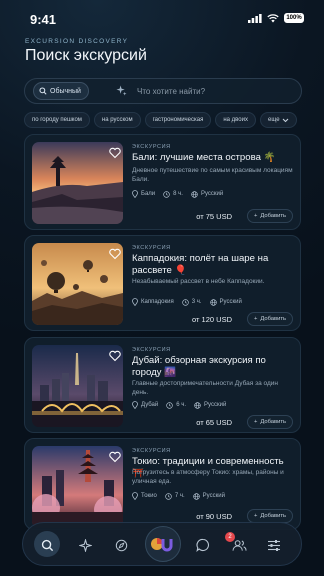 The image size is (324, 576). I want to click on meta-location-text: Дубай, so click(150, 405).